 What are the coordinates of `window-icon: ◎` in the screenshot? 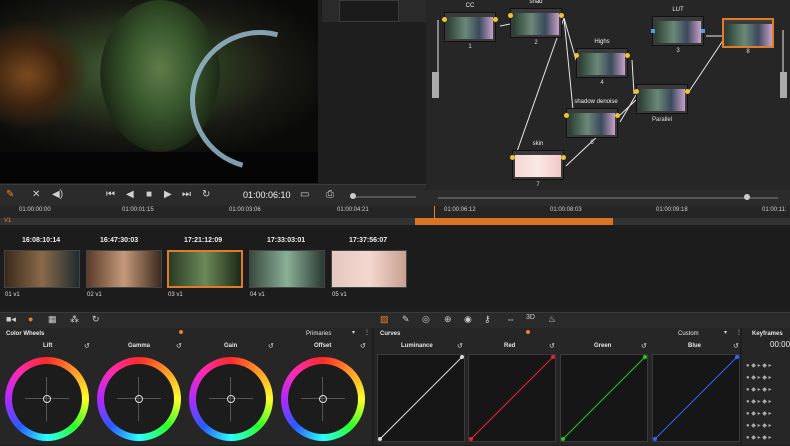 It's located at (426, 319).